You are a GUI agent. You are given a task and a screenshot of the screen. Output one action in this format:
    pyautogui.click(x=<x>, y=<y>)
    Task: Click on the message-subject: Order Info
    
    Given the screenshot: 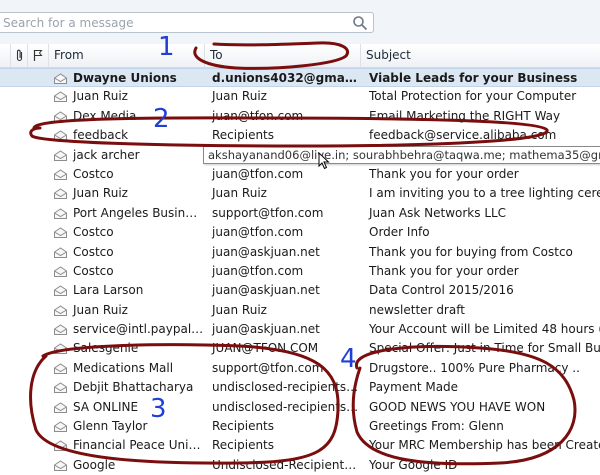 What is the action you would take?
    pyautogui.click(x=399, y=232)
    